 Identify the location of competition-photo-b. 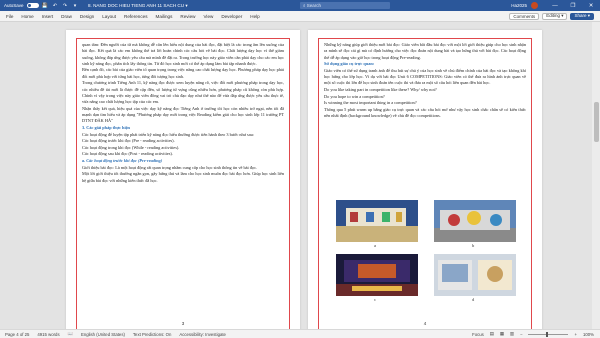
(475, 221).